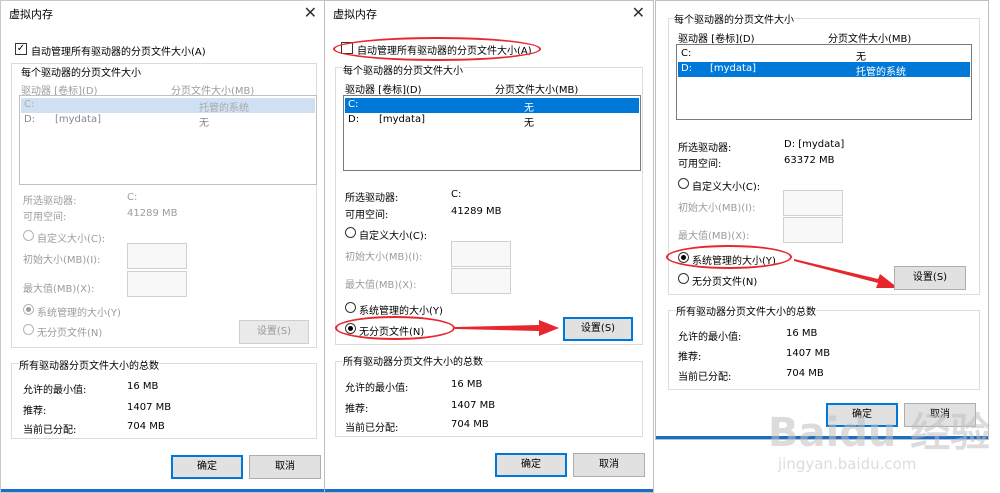  I want to click on selected-drive-value: D: [mydata], so click(814, 144).